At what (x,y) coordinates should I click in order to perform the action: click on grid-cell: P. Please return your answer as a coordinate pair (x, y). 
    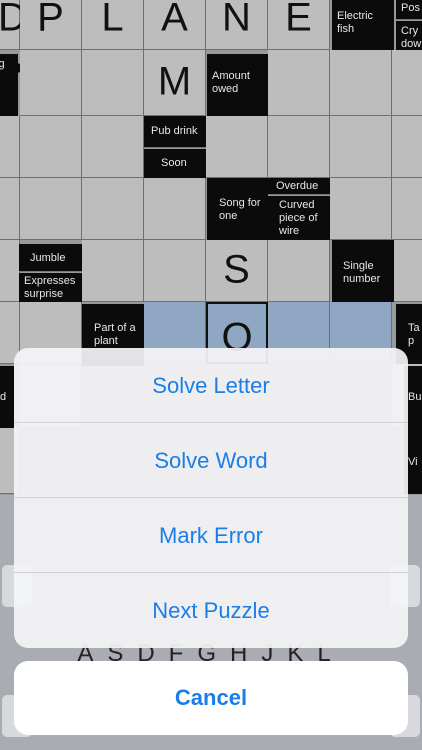
    Looking at the image, I should click on (51, 25).